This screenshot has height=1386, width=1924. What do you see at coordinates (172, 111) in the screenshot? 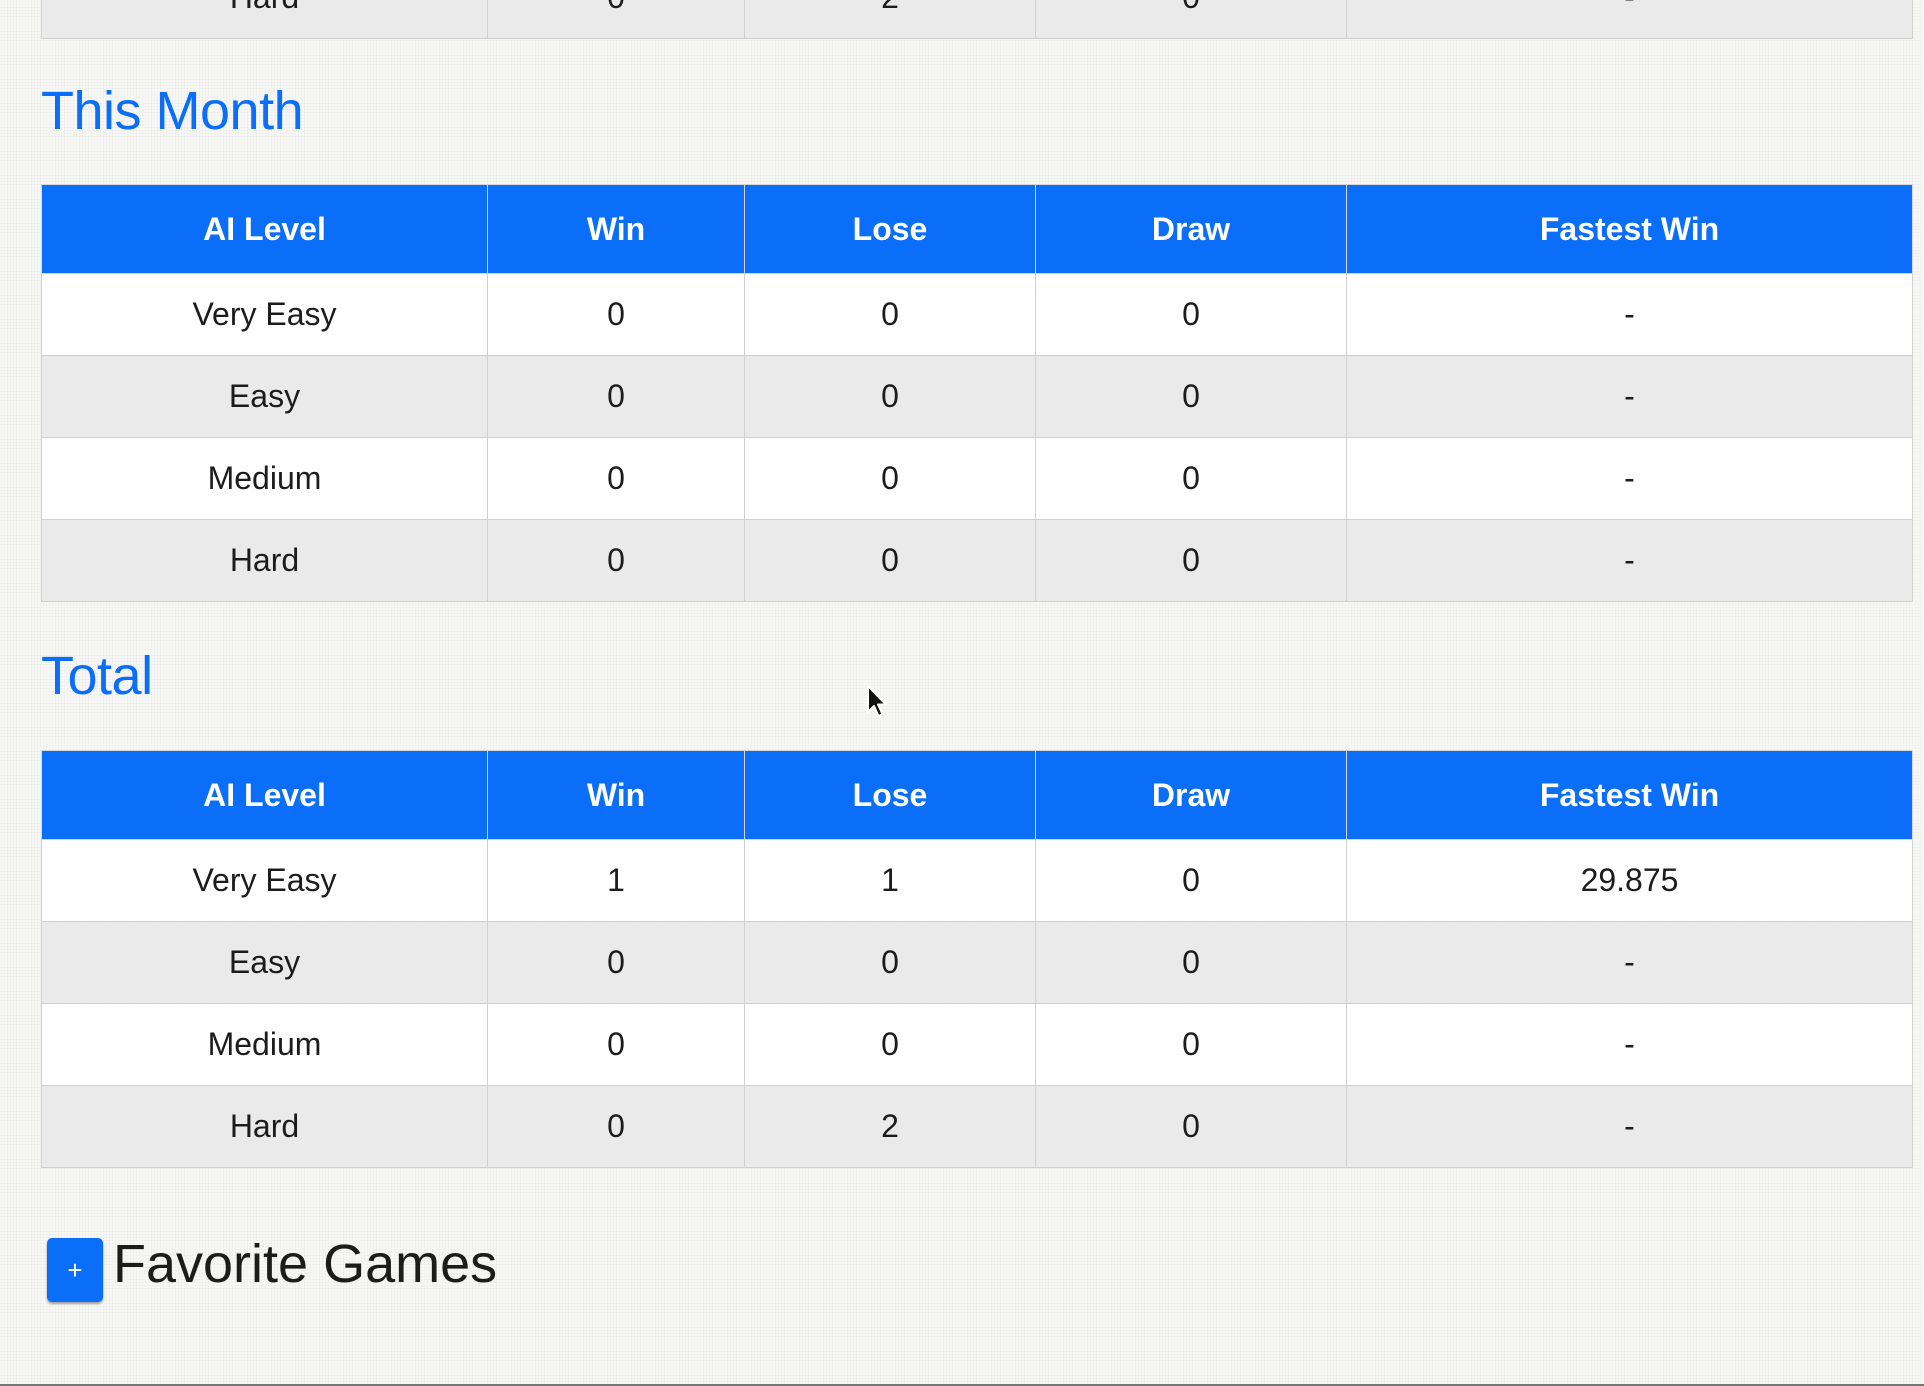
I see `this-month-heading: This Month` at bounding box center [172, 111].